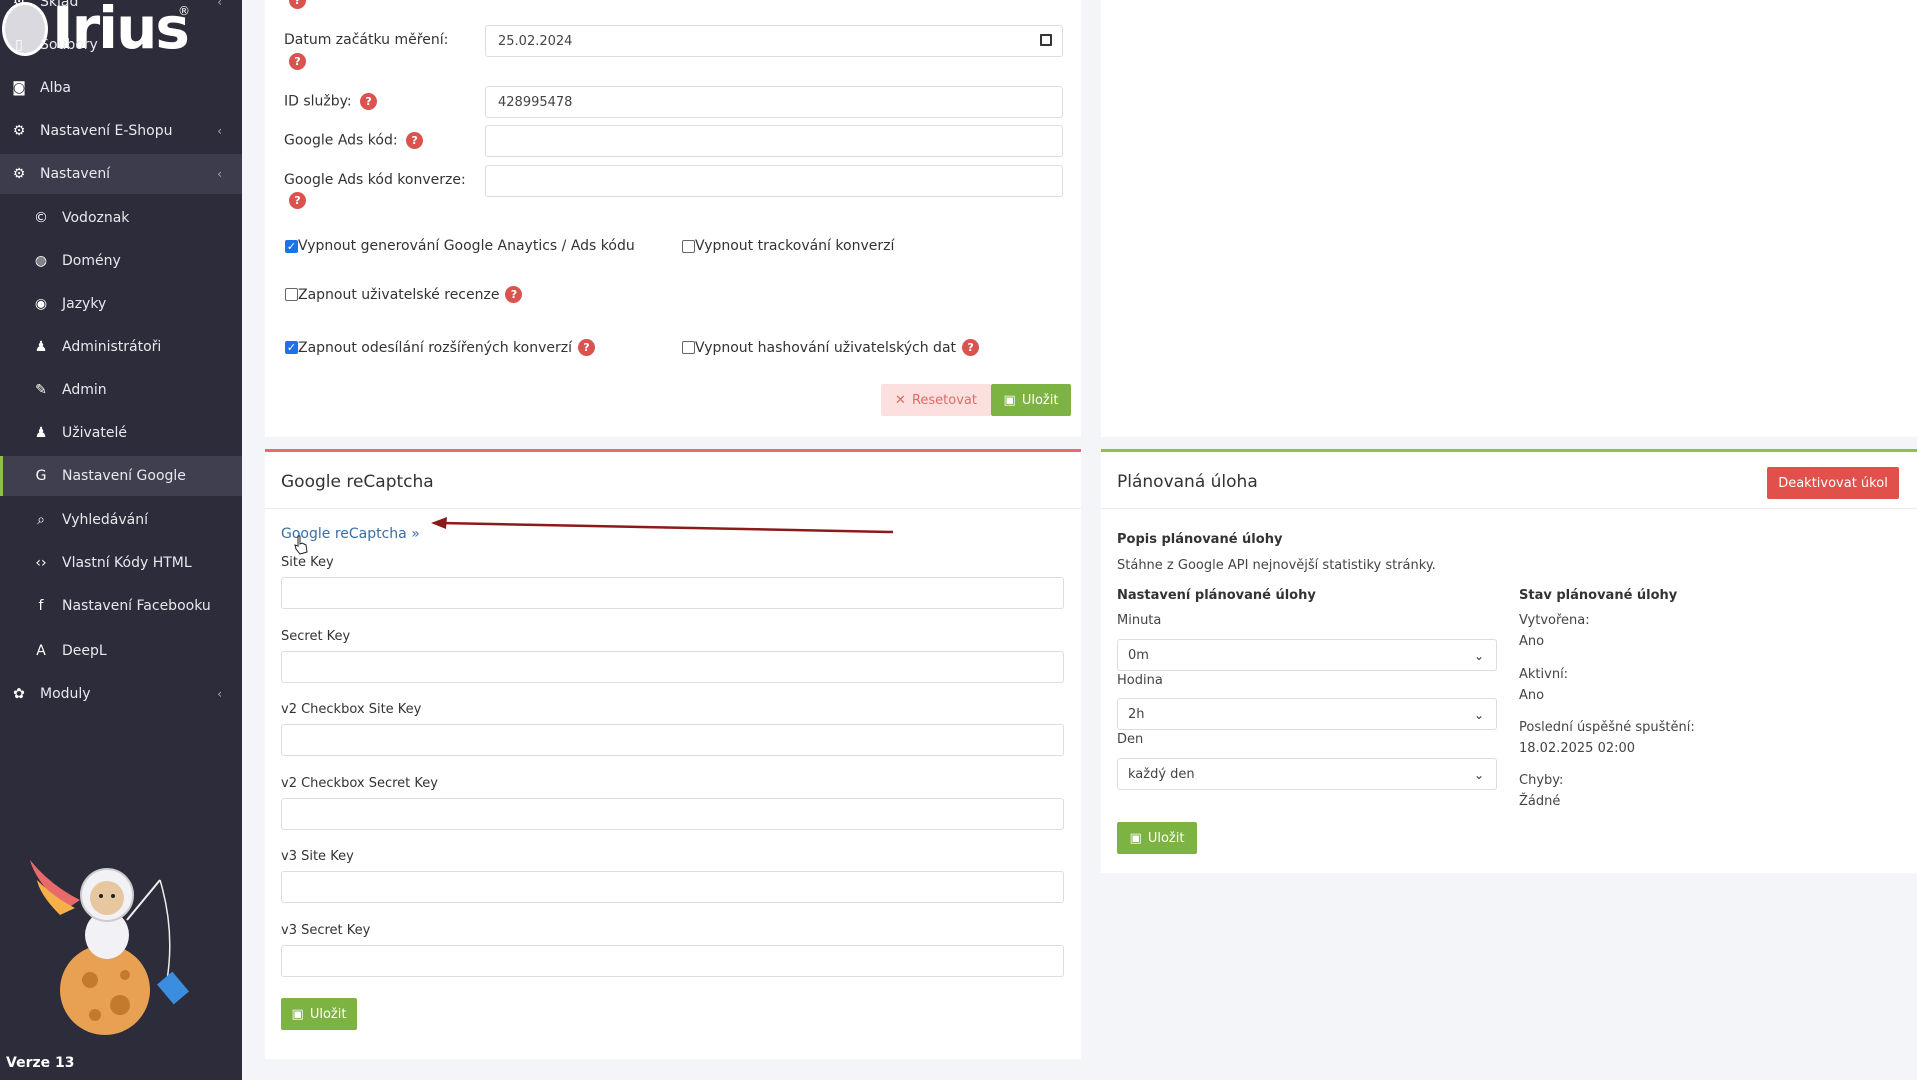 The width and height of the screenshot is (1917, 1080). What do you see at coordinates (121, 694) in the screenshot?
I see `sidebar-item: ✿ Moduly ‹` at bounding box center [121, 694].